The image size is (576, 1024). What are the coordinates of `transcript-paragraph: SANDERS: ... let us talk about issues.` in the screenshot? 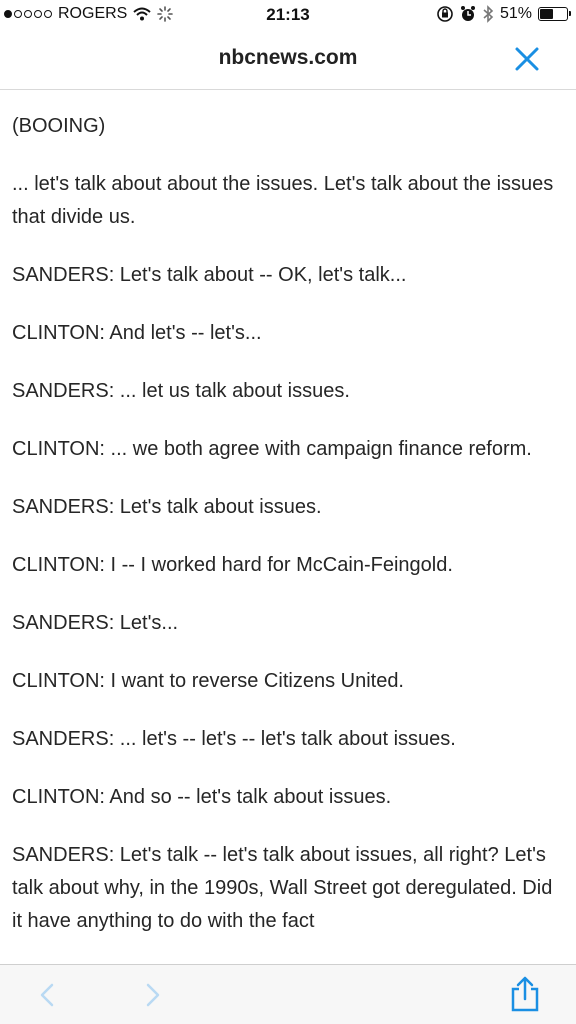 It's located at (181, 391).